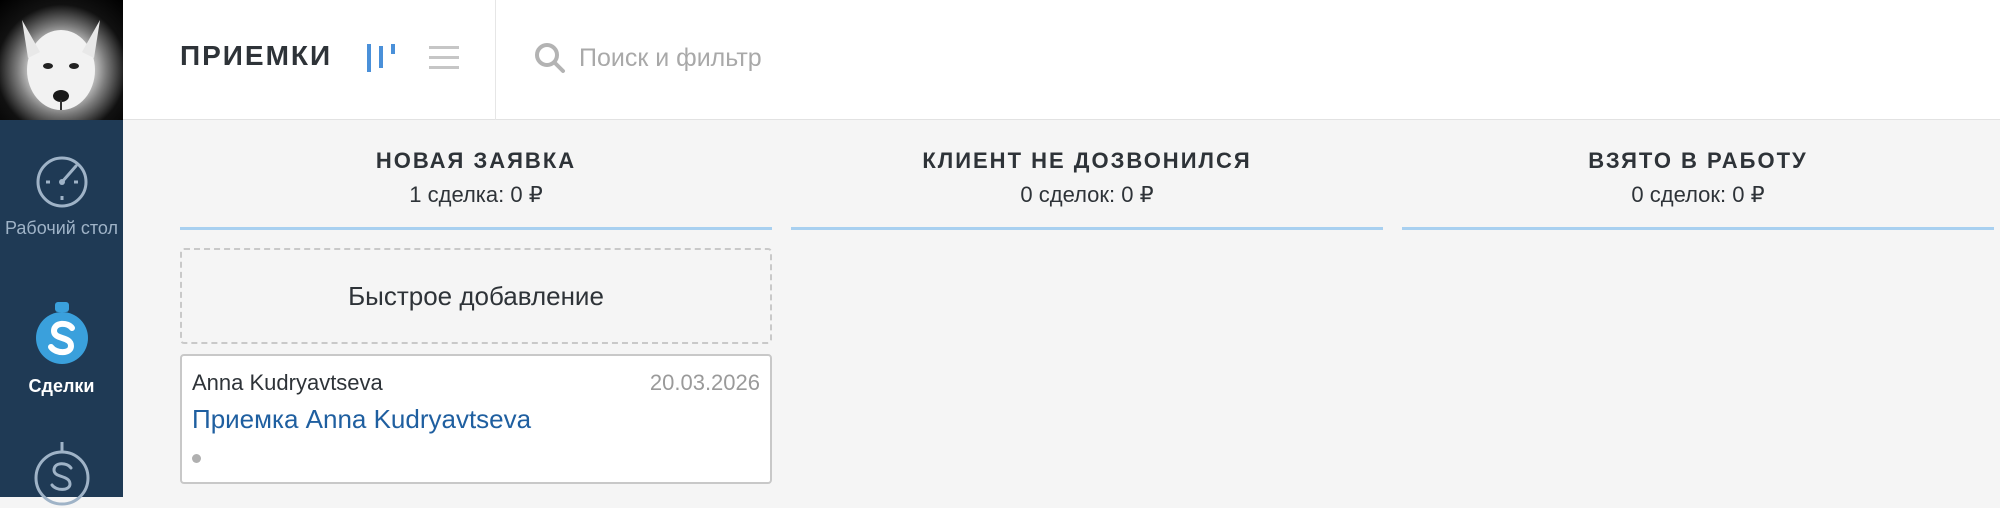  Describe the element at coordinates (476, 175) in the screenshot. I see `column-header: НОВАЯ ЗАЯВКА 1 сделка: 0 ₽` at that location.